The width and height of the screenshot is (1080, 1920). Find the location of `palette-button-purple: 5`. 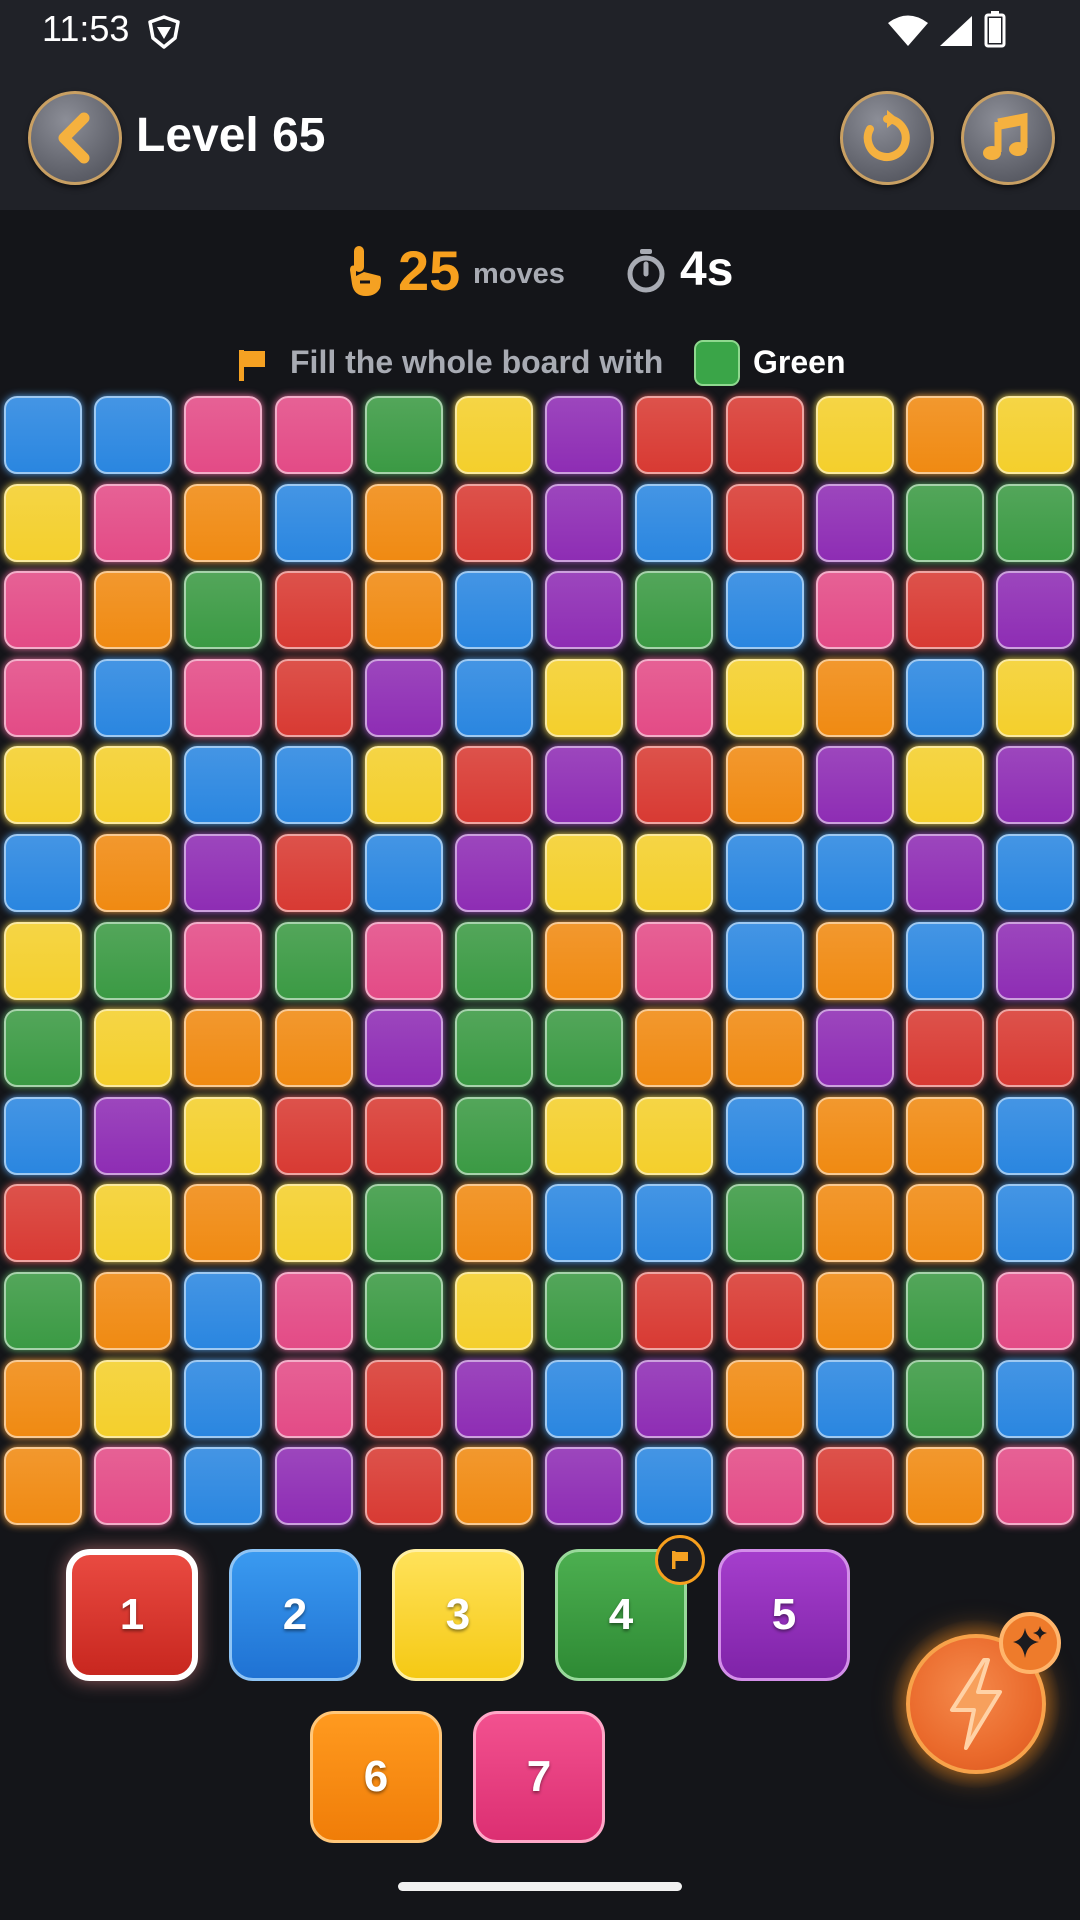

palette-button-purple: 5 is located at coordinates (784, 1615).